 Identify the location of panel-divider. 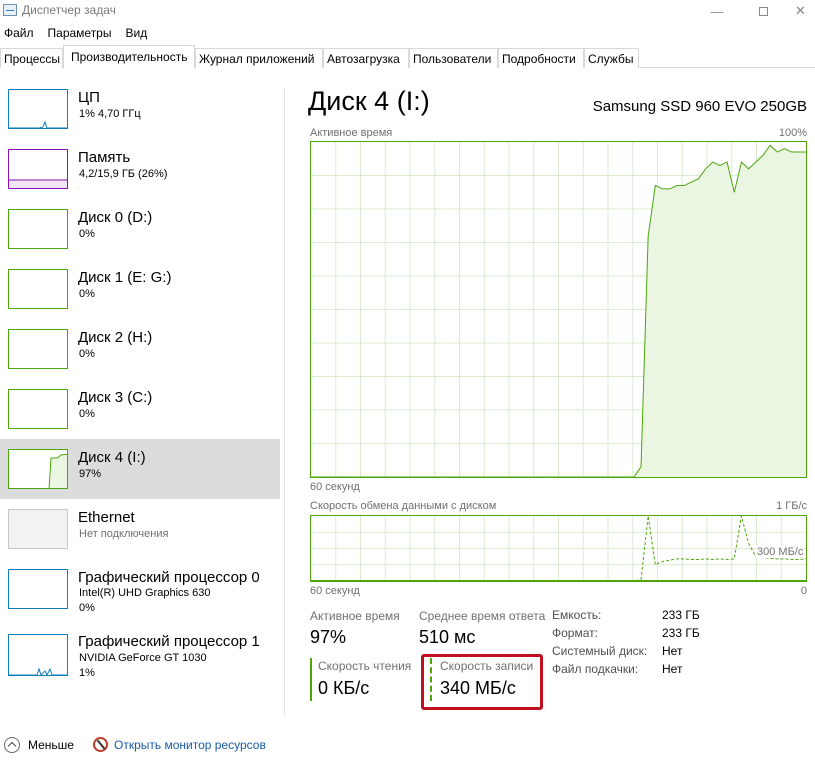
(284, 402).